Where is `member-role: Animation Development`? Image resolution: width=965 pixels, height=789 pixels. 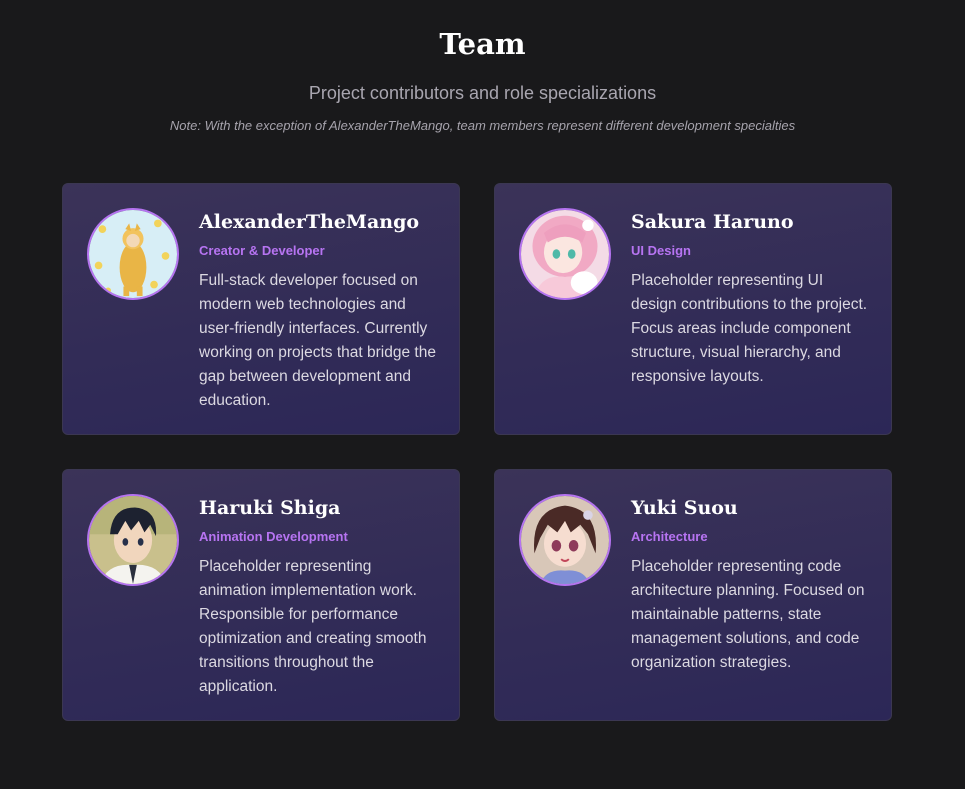 member-role: Animation Development is located at coordinates (273, 536).